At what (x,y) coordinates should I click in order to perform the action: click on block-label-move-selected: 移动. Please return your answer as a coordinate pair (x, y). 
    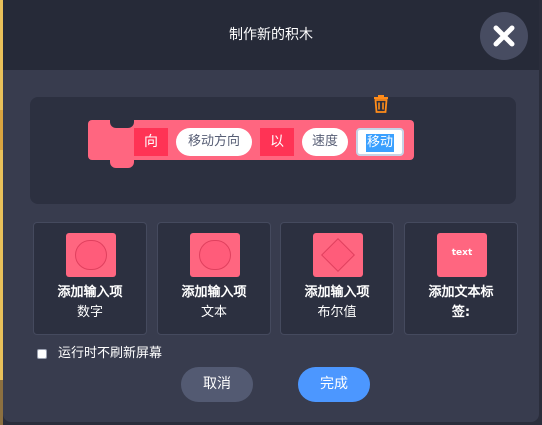
    Looking at the image, I should click on (380, 143).